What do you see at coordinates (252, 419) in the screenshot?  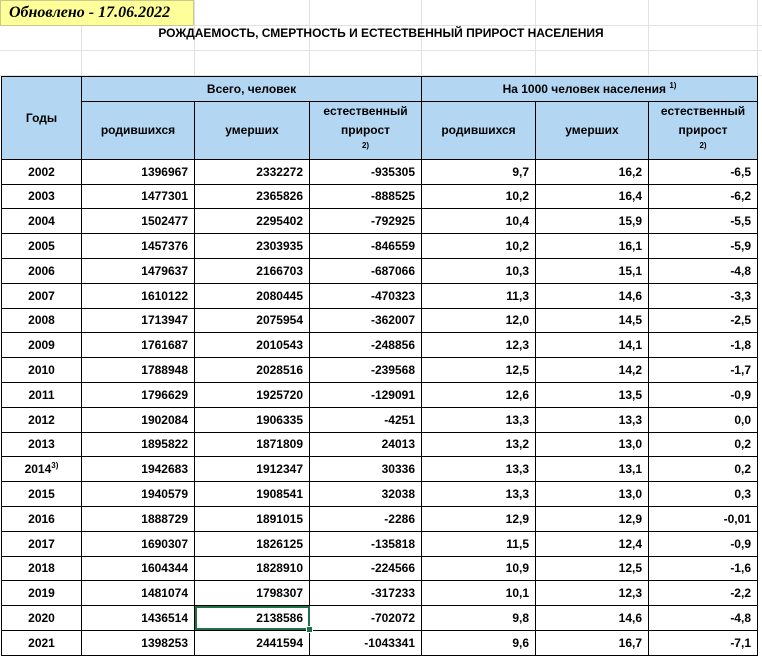 I see `cell-died: 1906335` at bounding box center [252, 419].